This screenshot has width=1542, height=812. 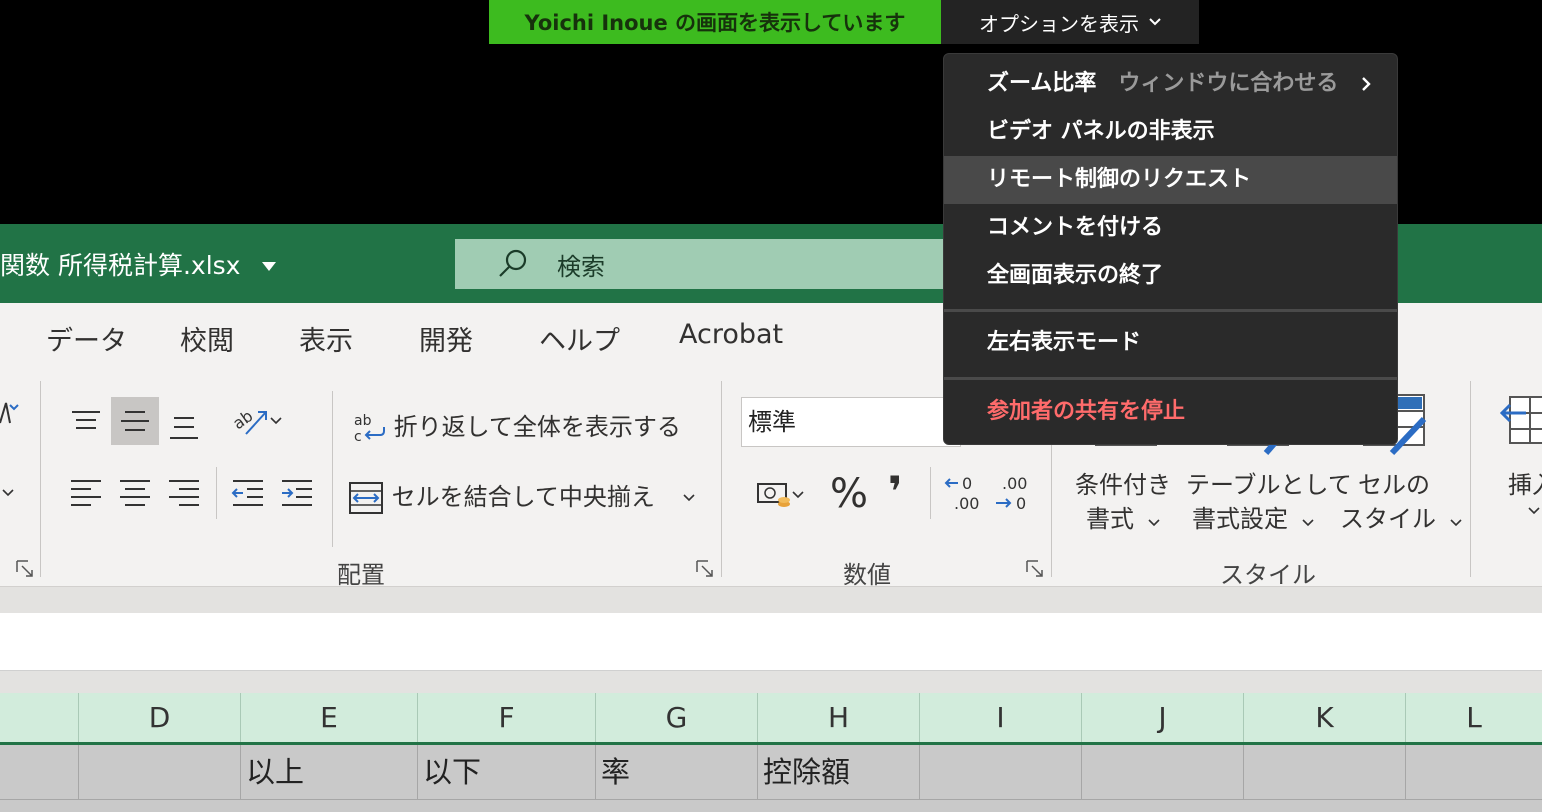 I want to click on column-header-i: I, so click(x=1001, y=717).